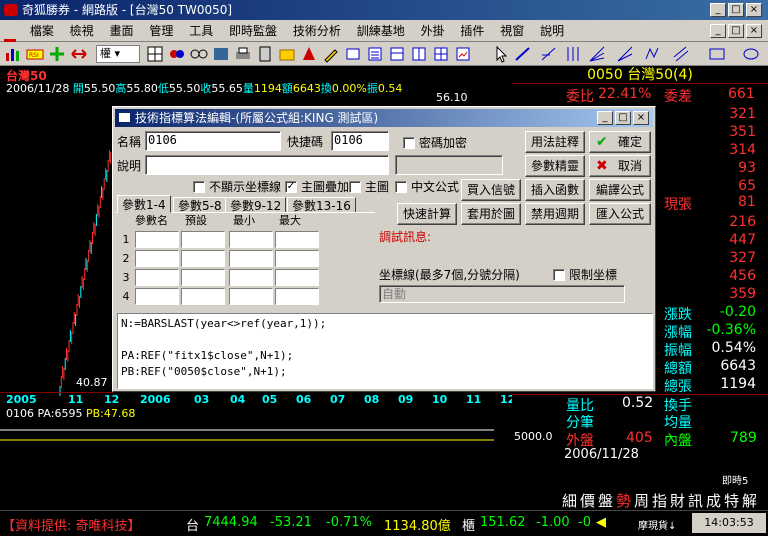 This screenshot has width=768, height=536. I want to click on main-chart-checkbox, so click(355, 187).